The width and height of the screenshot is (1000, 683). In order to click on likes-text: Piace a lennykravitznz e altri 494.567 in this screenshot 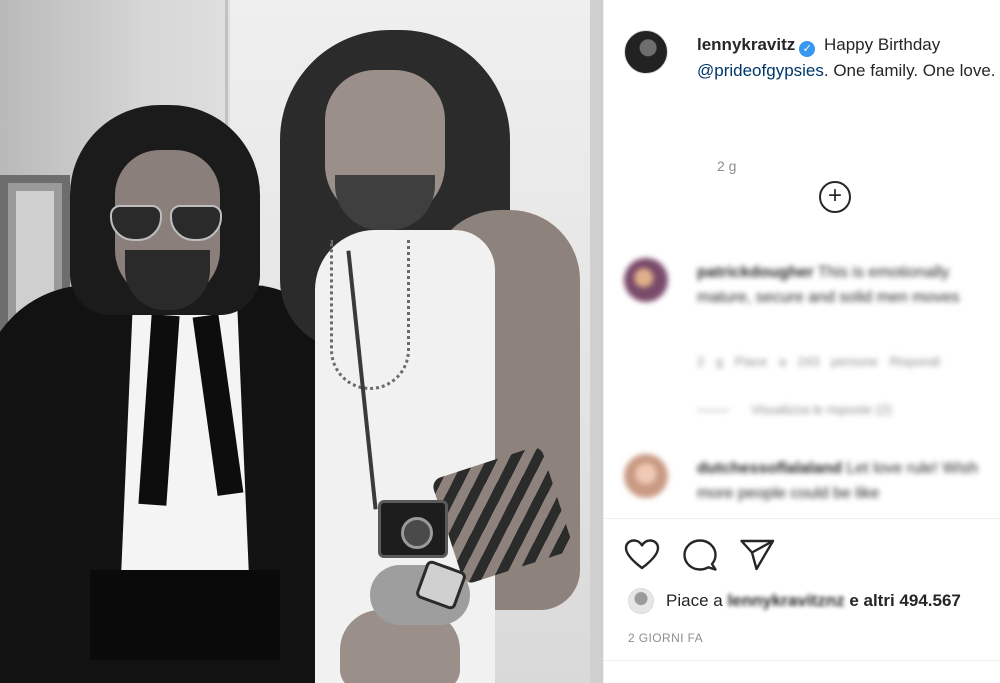, I will do `click(813, 601)`.